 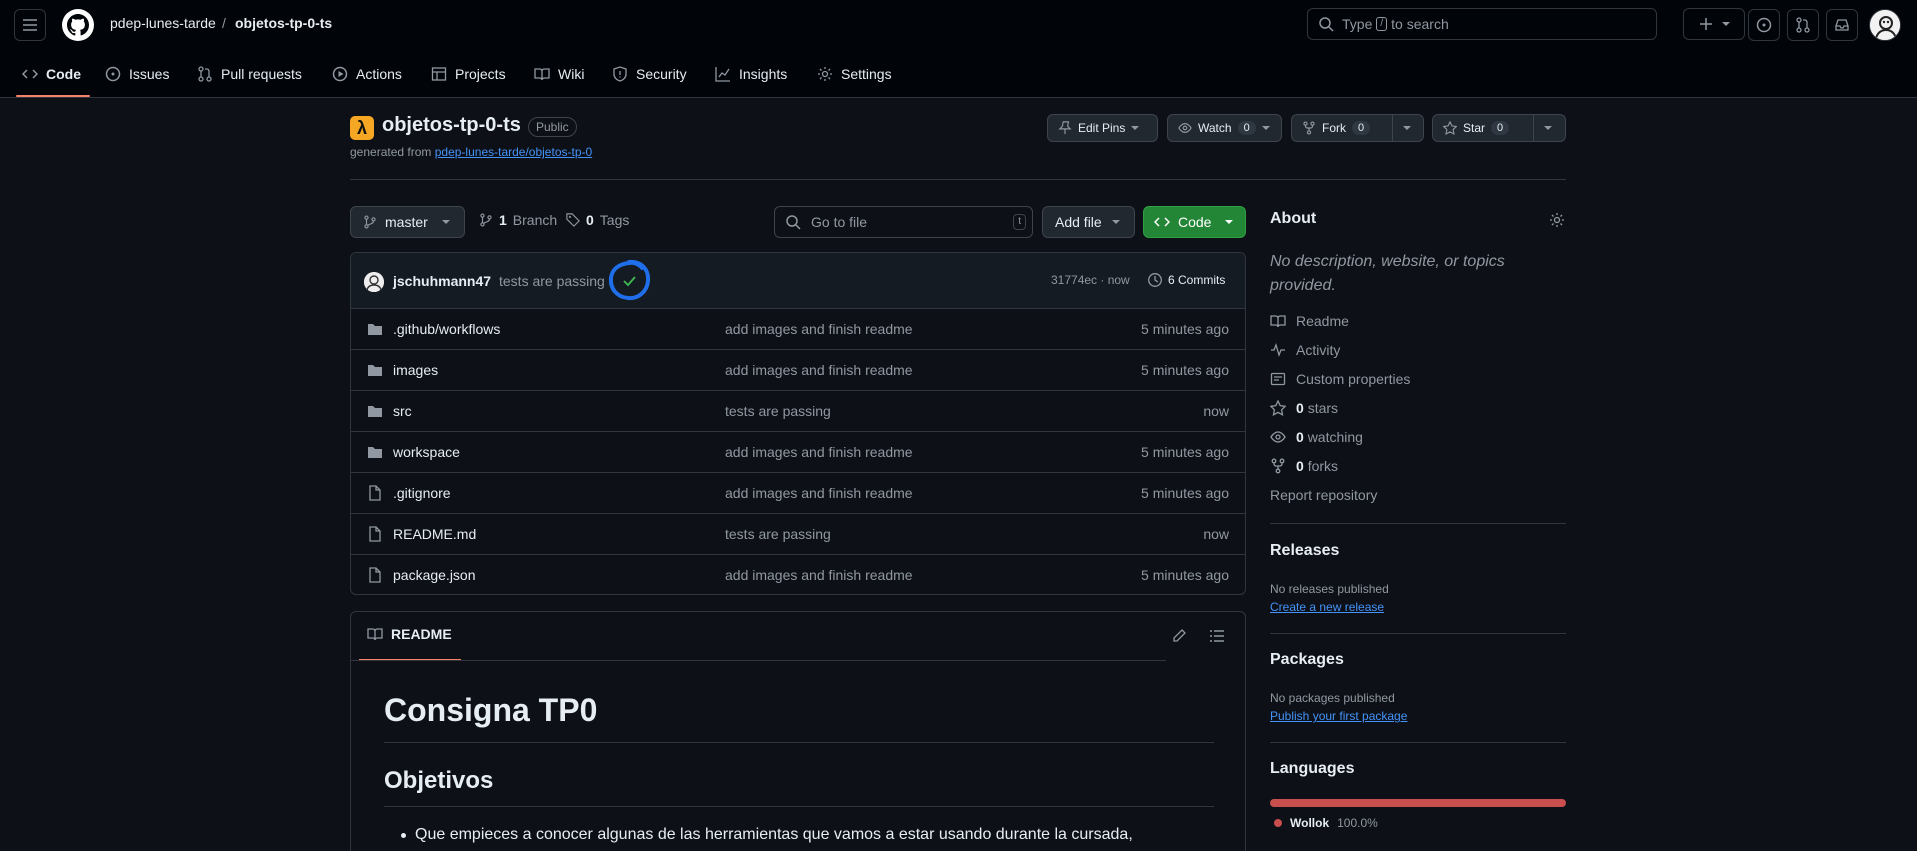 What do you see at coordinates (1185, 575) in the screenshot?
I see `file-commit-time: 5 minutes ago` at bounding box center [1185, 575].